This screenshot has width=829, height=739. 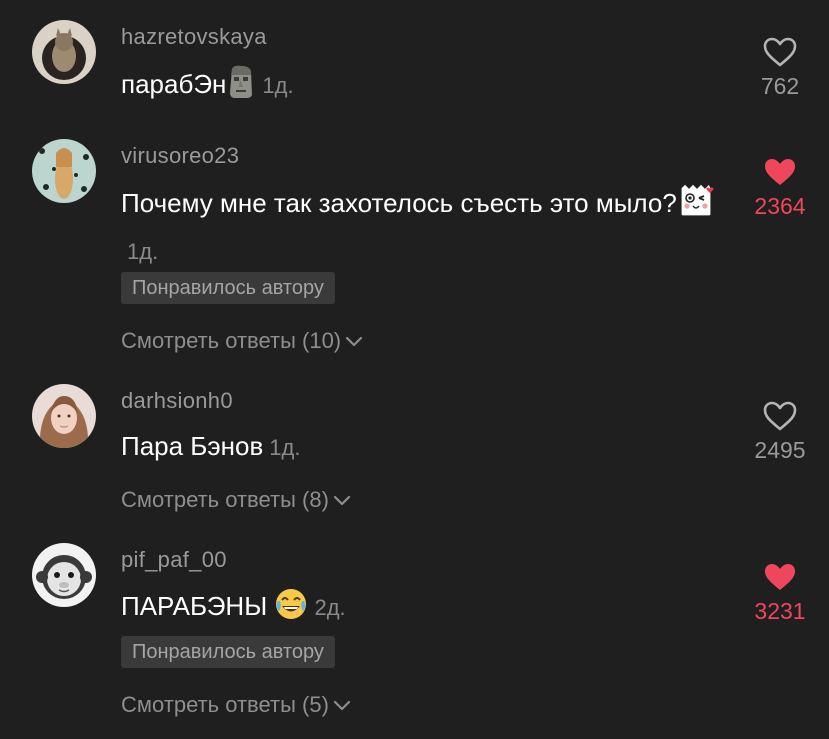 I want to click on view-replies-link: Смотреть ответы (10), so click(x=242, y=341).